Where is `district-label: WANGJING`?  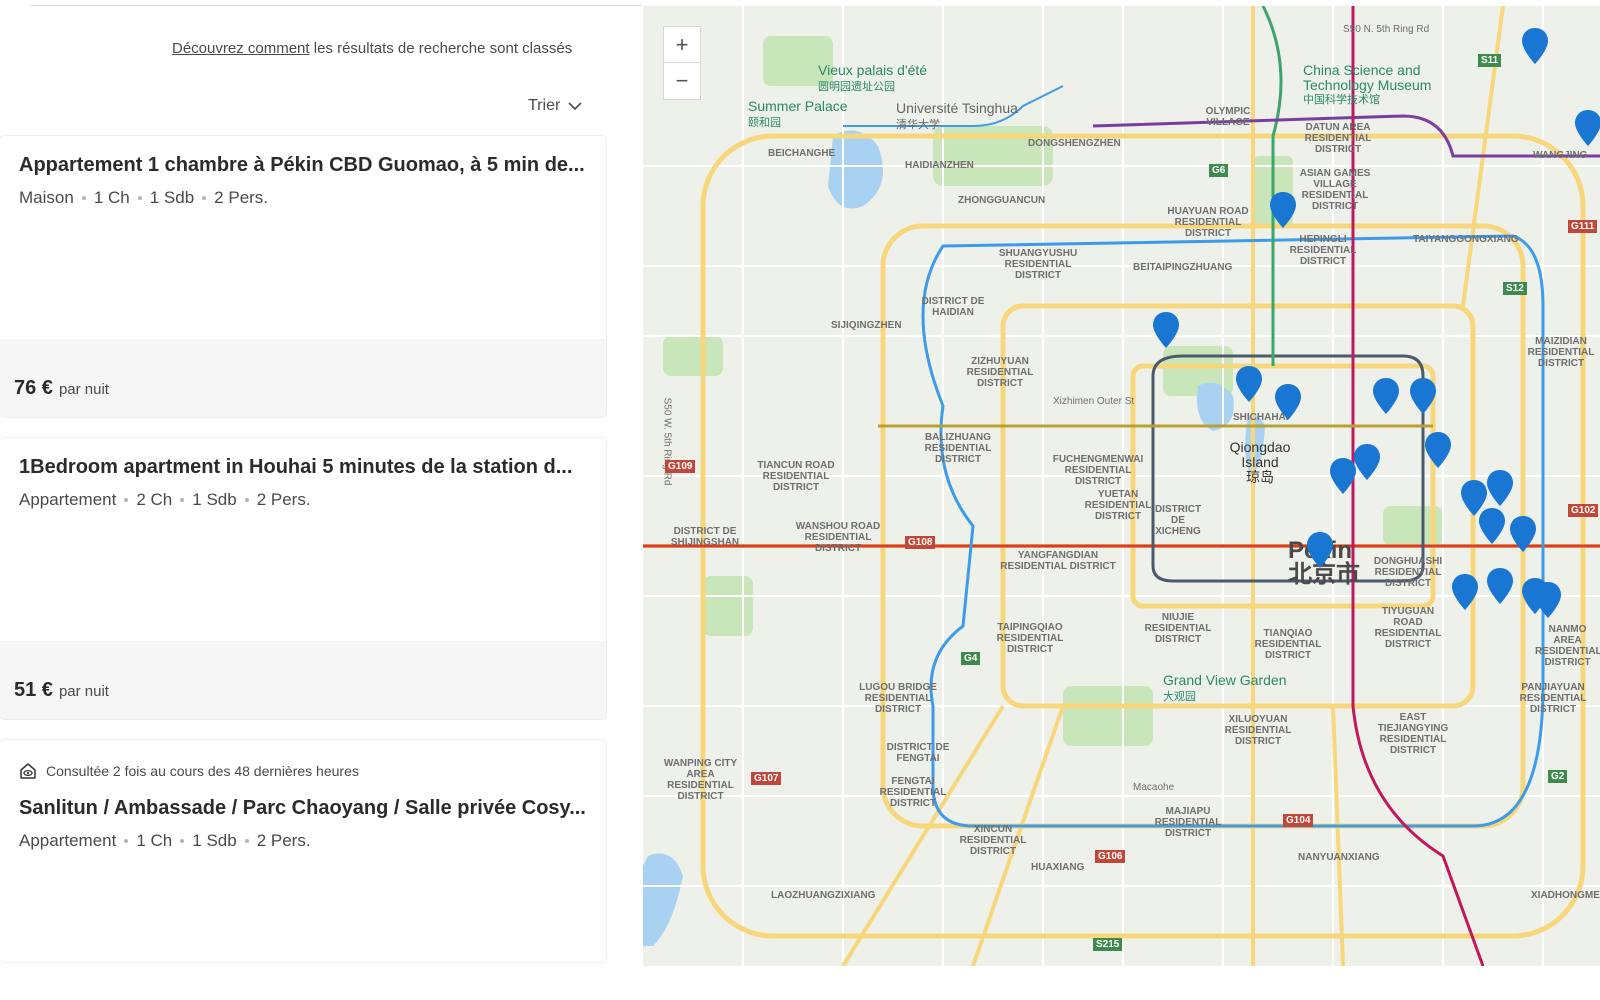 district-label: WANGJING is located at coordinates (1560, 155).